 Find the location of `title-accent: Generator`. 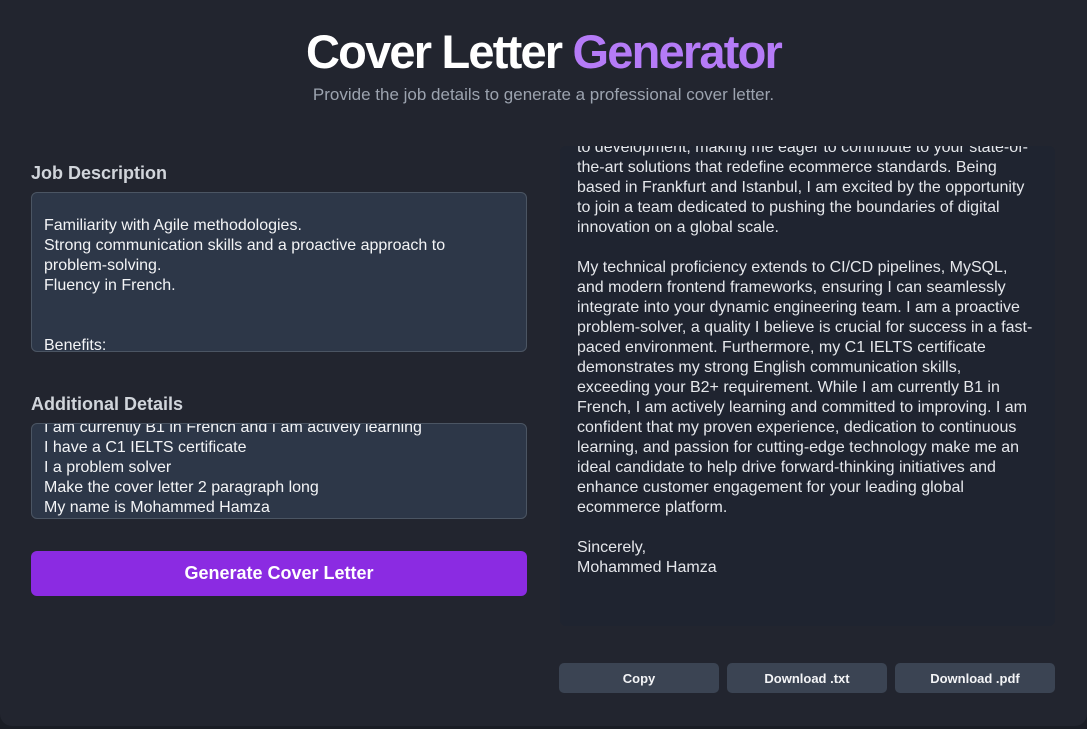

title-accent: Generator is located at coordinates (677, 51).